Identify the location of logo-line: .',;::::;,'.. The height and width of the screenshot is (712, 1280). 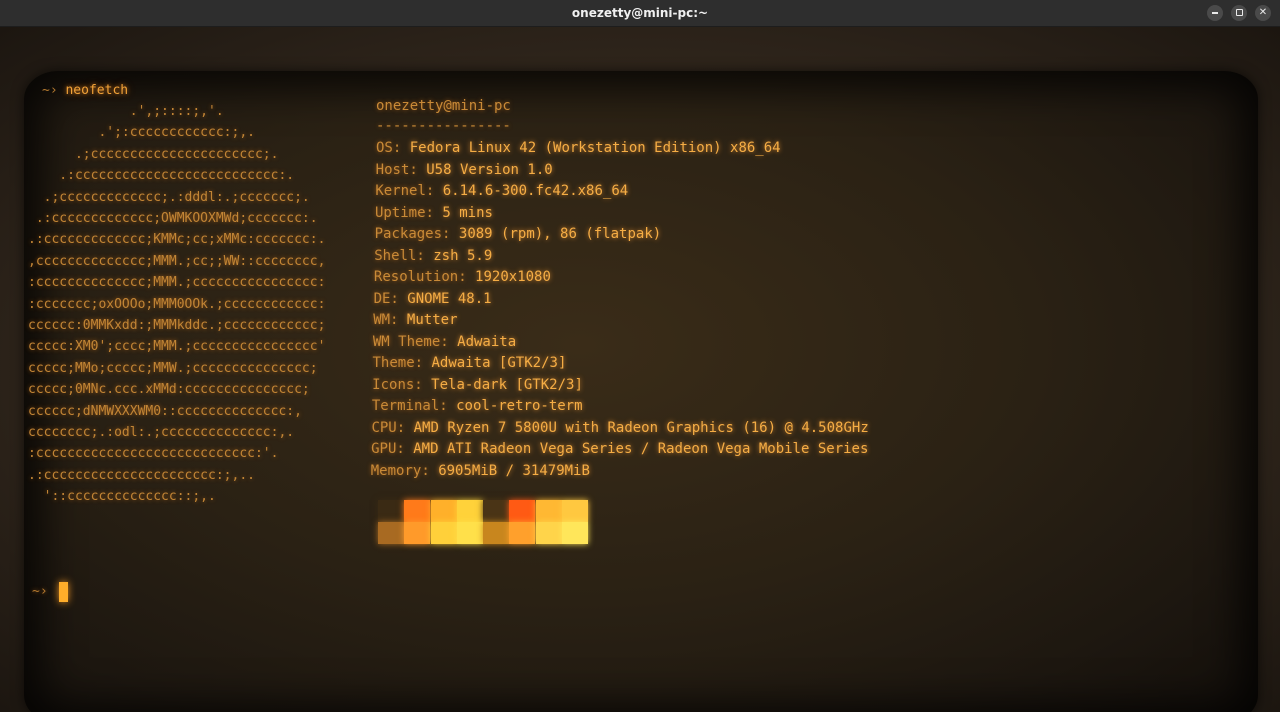
(126, 111).